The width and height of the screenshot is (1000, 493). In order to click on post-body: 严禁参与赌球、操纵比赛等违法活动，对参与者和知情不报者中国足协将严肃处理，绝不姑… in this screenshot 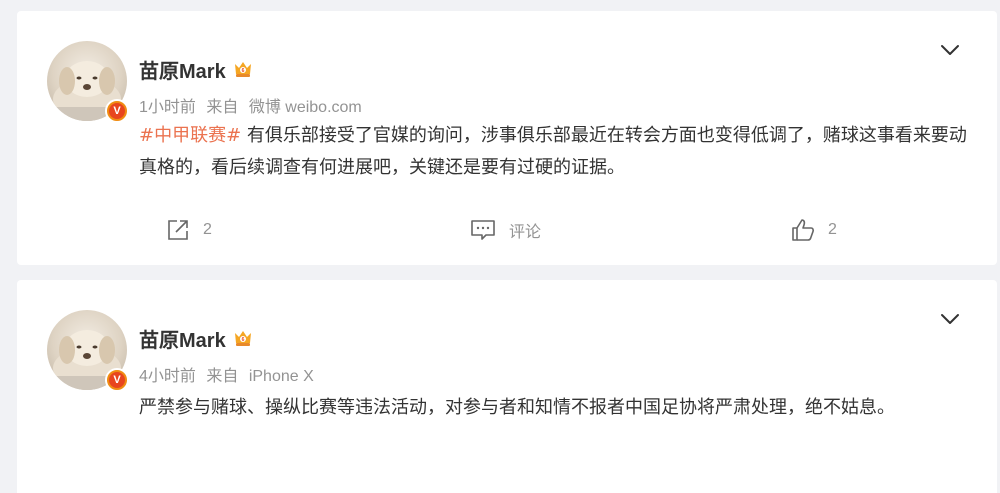, I will do `click(517, 407)`.